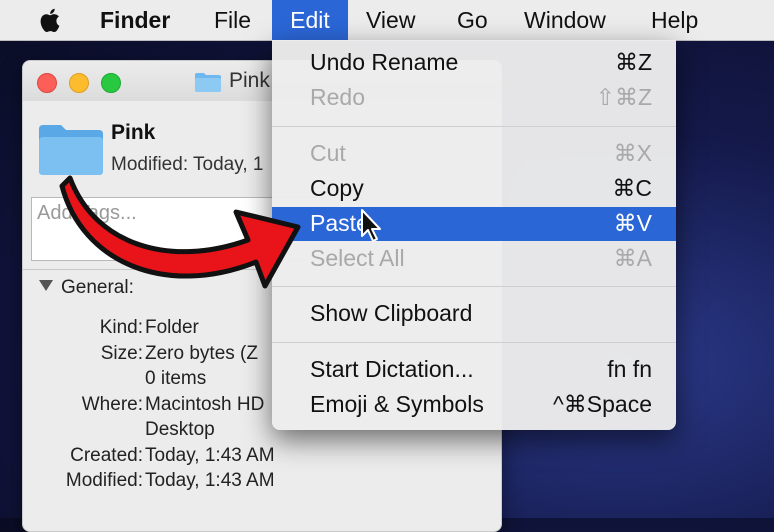 The image size is (774, 532). I want to click on menu-help: Help, so click(674, 20).